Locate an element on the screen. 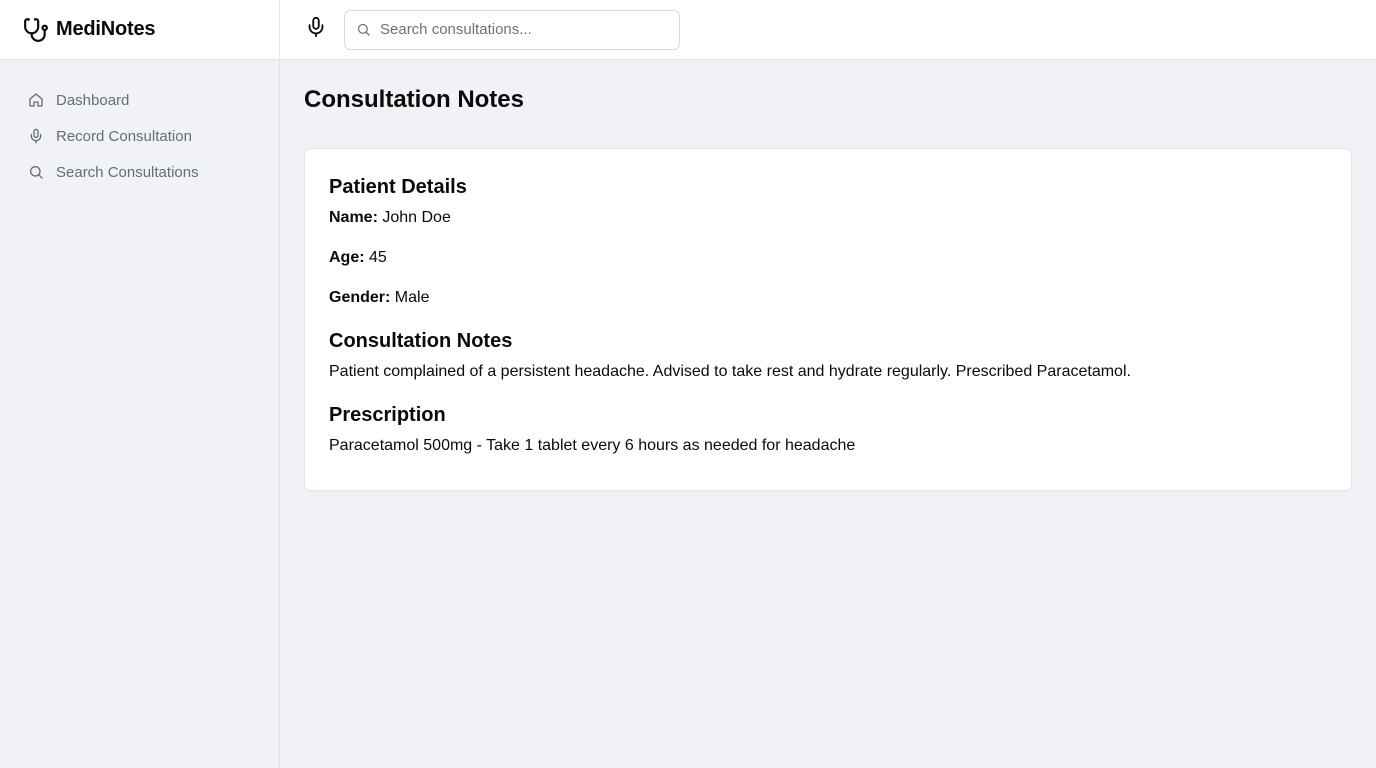 This screenshot has height=768, width=1376. record-mic-button is located at coordinates (316, 29).